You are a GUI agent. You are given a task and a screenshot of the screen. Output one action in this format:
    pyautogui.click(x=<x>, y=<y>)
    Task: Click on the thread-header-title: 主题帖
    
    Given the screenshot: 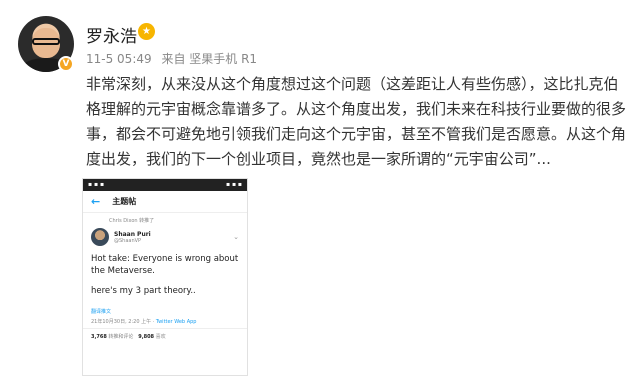 What is the action you would take?
    pyautogui.click(x=124, y=201)
    